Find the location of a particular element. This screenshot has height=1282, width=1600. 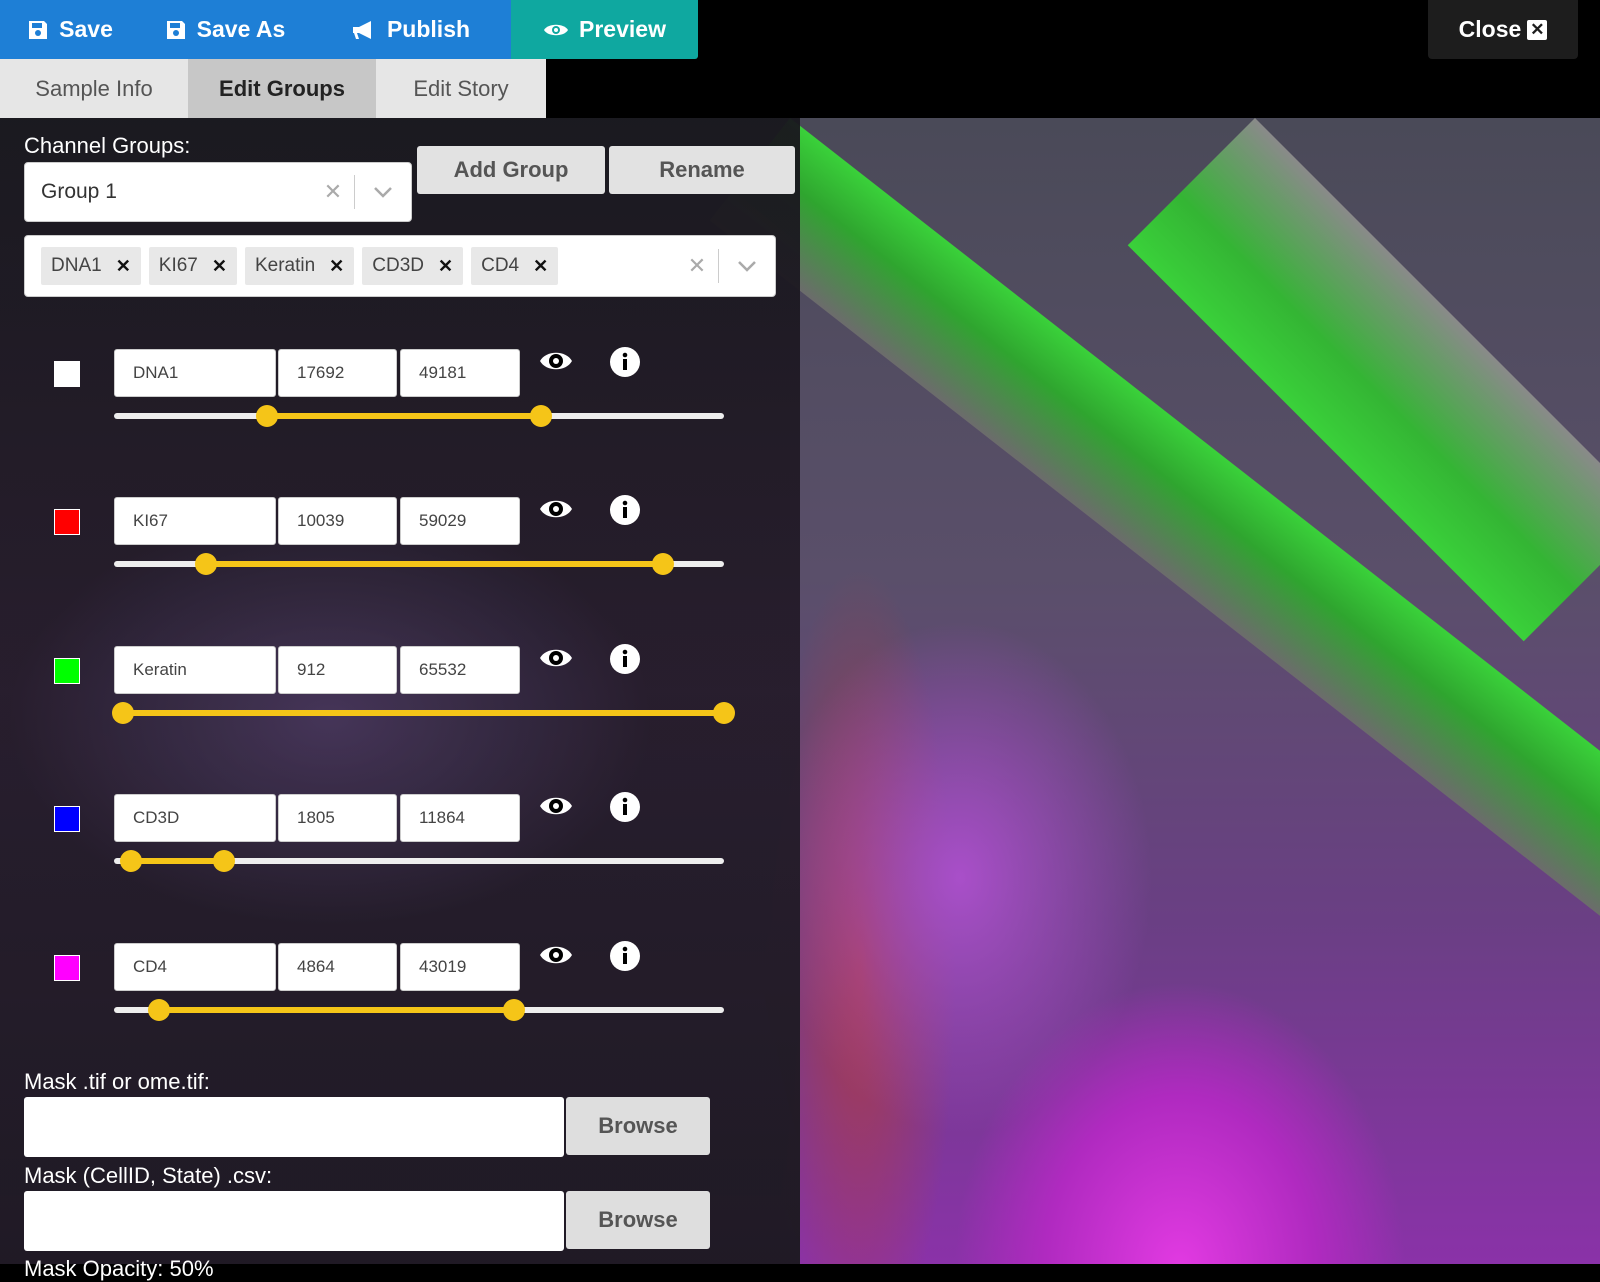

save-icon is located at coordinates (175, 29).